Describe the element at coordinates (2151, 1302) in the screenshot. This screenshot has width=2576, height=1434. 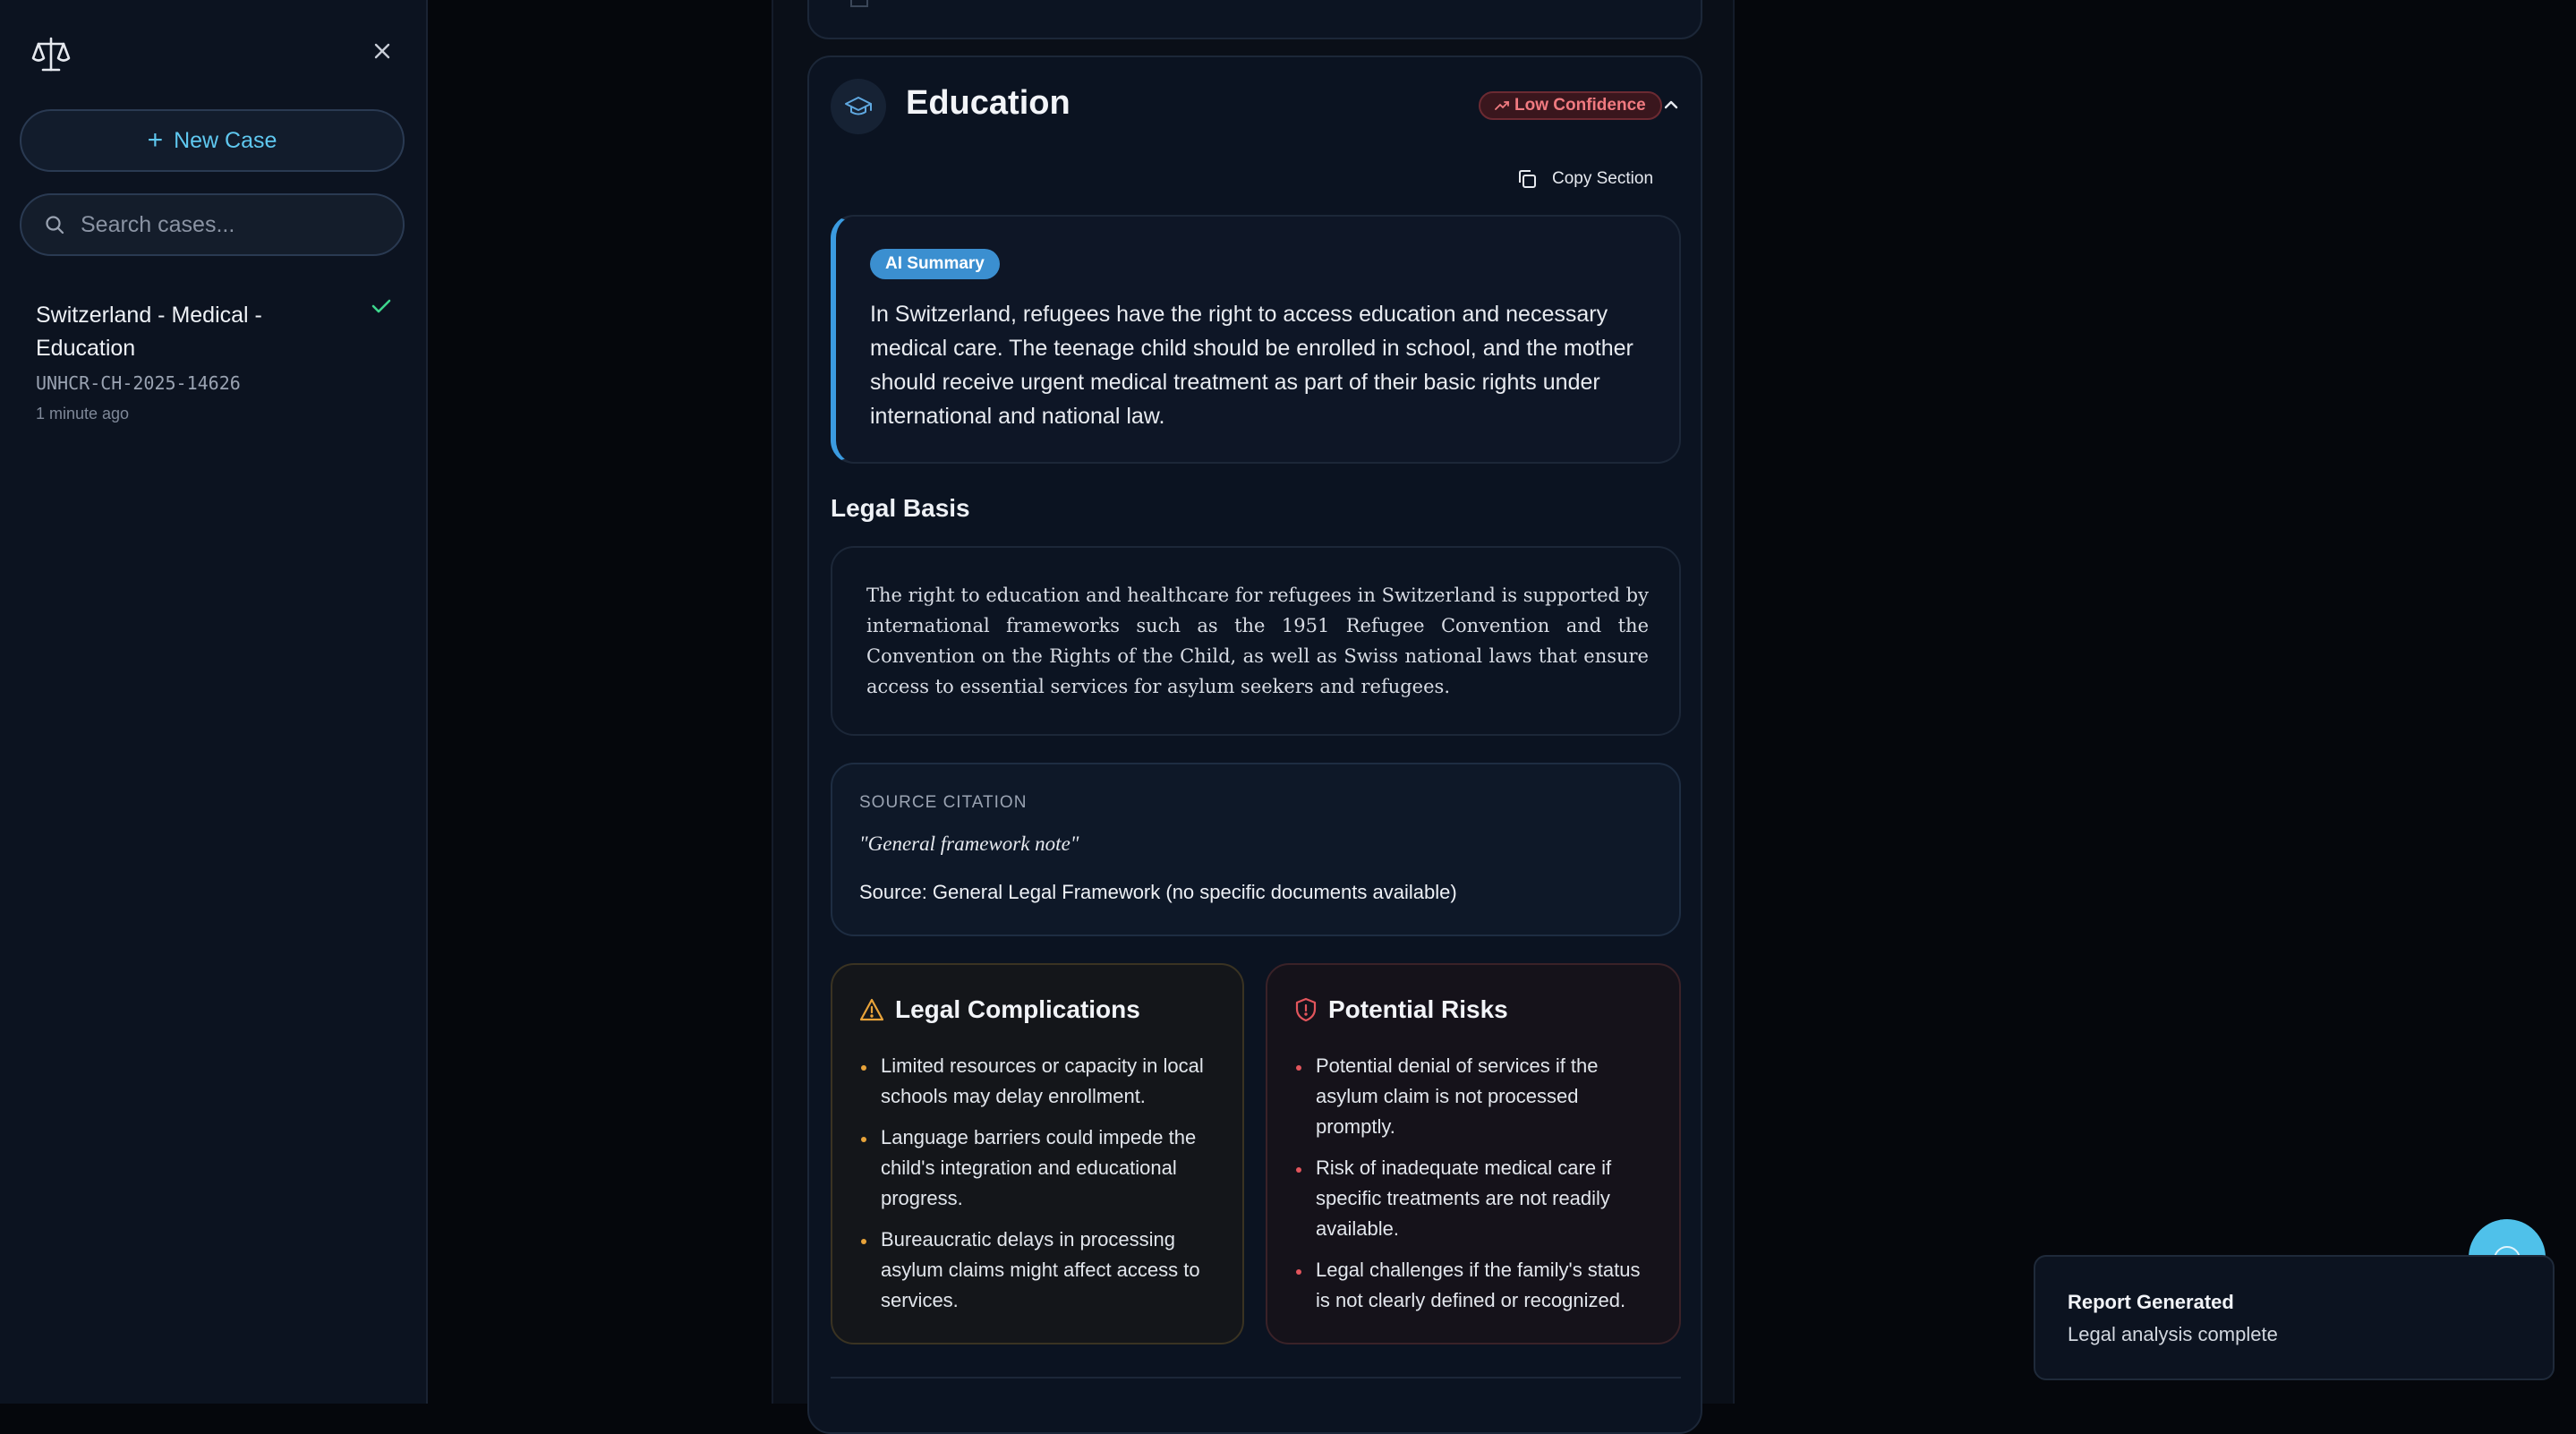
I see `toast-title: Report Generated` at that location.